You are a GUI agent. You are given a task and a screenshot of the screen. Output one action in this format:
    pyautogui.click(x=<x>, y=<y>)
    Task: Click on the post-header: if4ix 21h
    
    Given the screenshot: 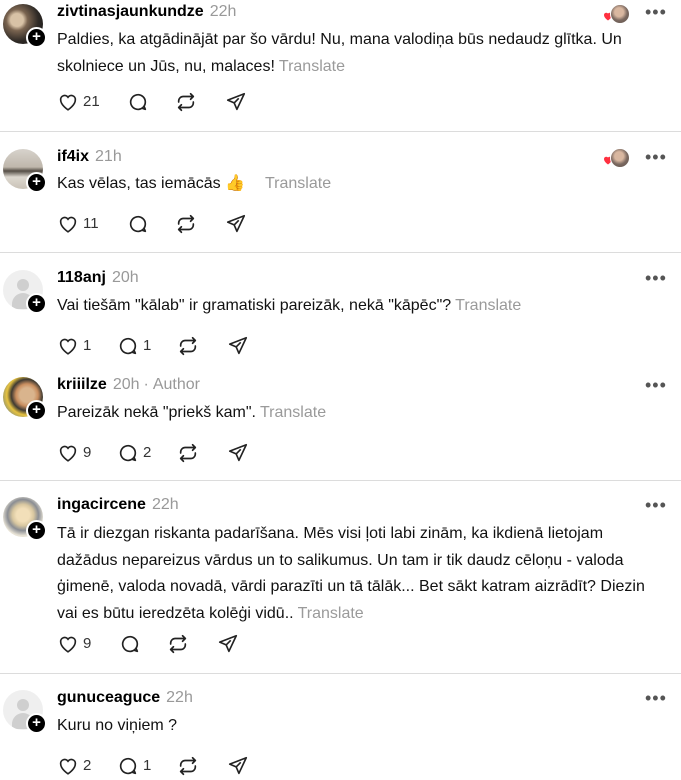 What is the action you would take?
    pyautogui.click(x=89, y=158)
    